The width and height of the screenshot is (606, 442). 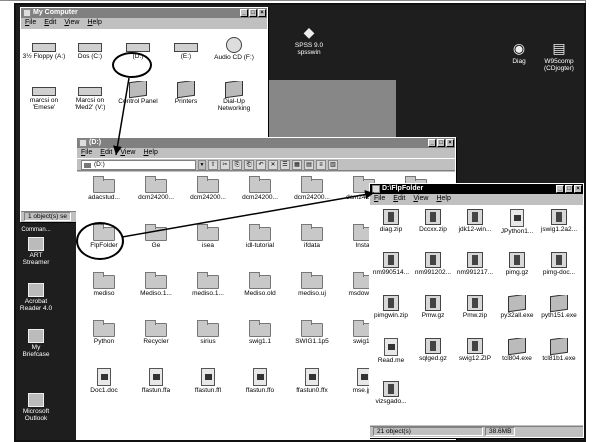 I want to click on top-rule, so click(x=292, y=0).